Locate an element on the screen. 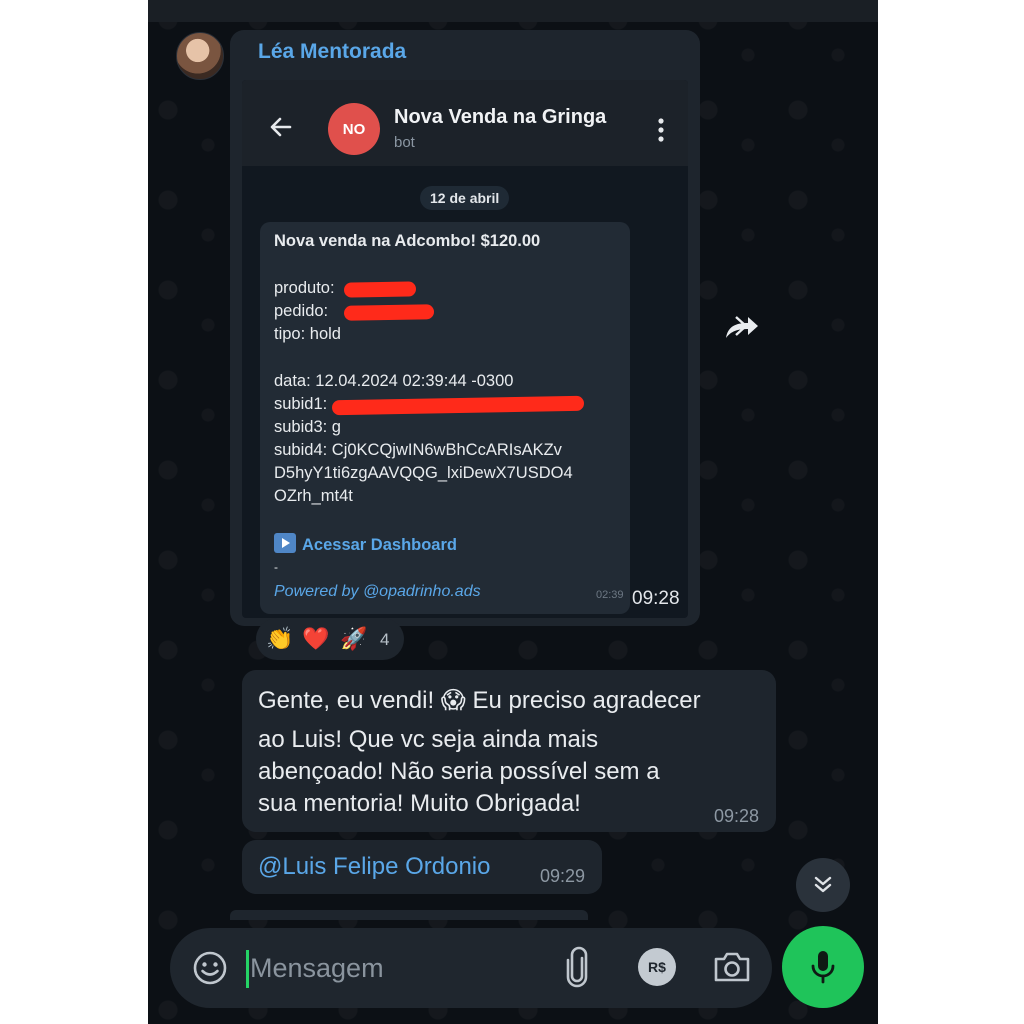 This screenshot has width=1024, height=1024. message-input is located at coordinates (395, 968).